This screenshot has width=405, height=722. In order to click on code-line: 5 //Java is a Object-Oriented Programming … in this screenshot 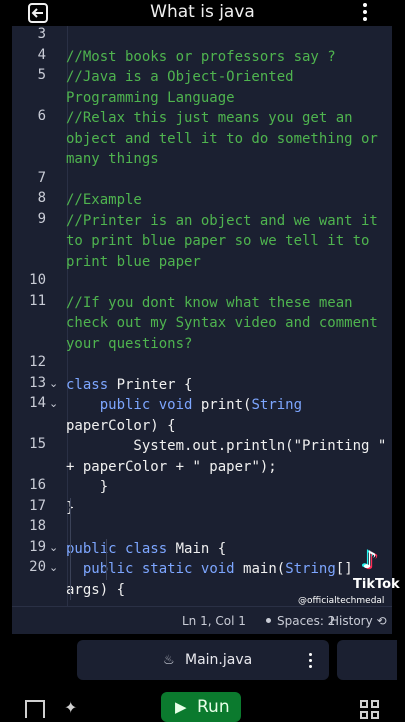, I will do `click(202, 87)`.